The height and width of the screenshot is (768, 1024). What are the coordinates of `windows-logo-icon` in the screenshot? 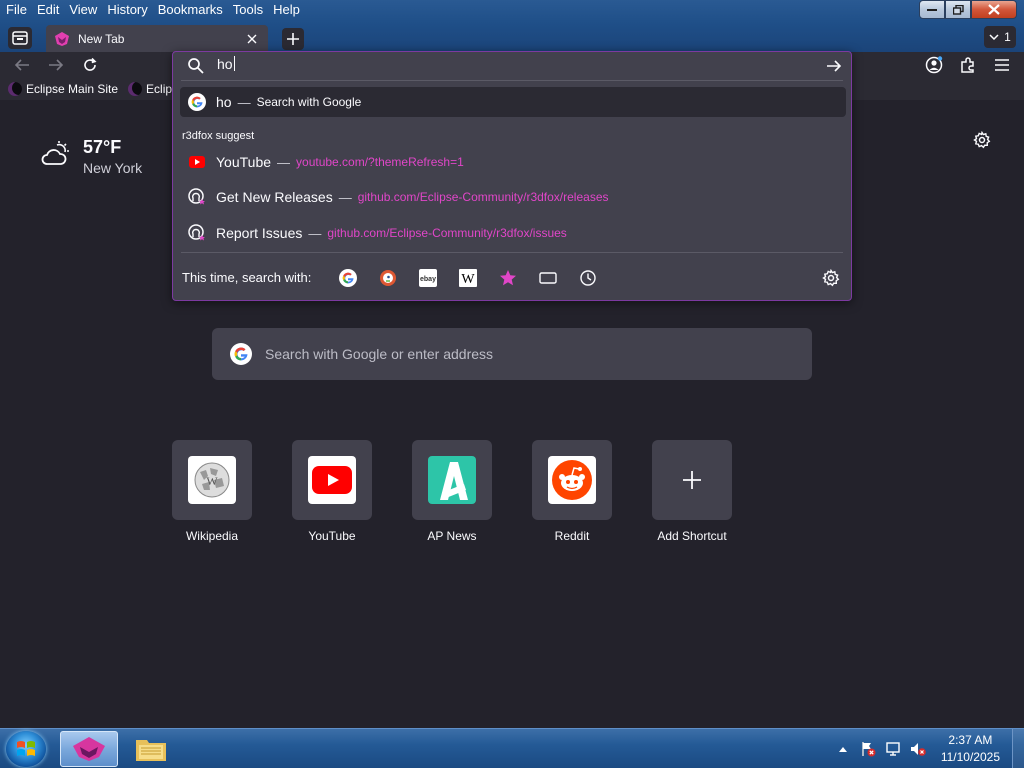 It's located at (26, 748).